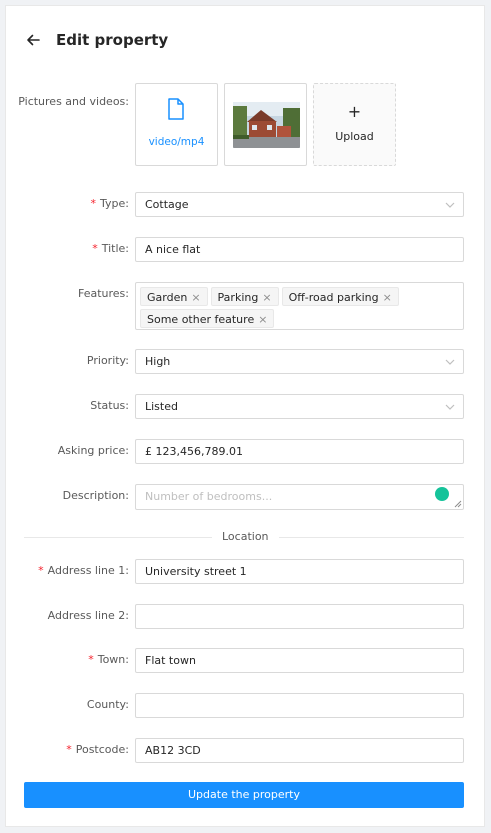 This screenshot has width=491, height=833. I want to click on county-input, so click(299, 705).